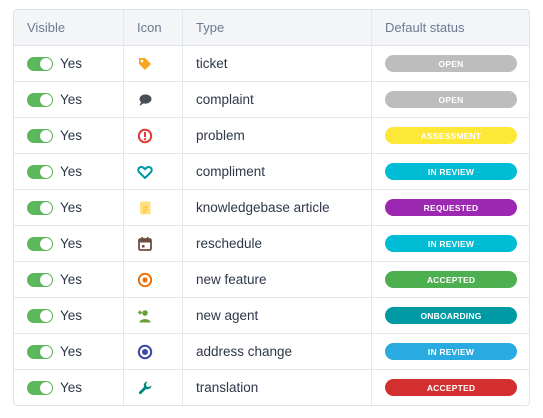 Image resolution: width=543 pixels, height=418 pixels. I want to click on type-cell: ticket, so click(277, 63).